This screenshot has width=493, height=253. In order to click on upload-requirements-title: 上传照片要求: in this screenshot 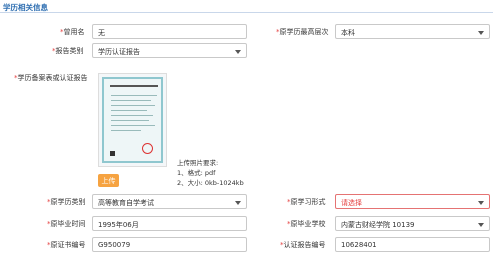, I will do `click(198, 163)`.